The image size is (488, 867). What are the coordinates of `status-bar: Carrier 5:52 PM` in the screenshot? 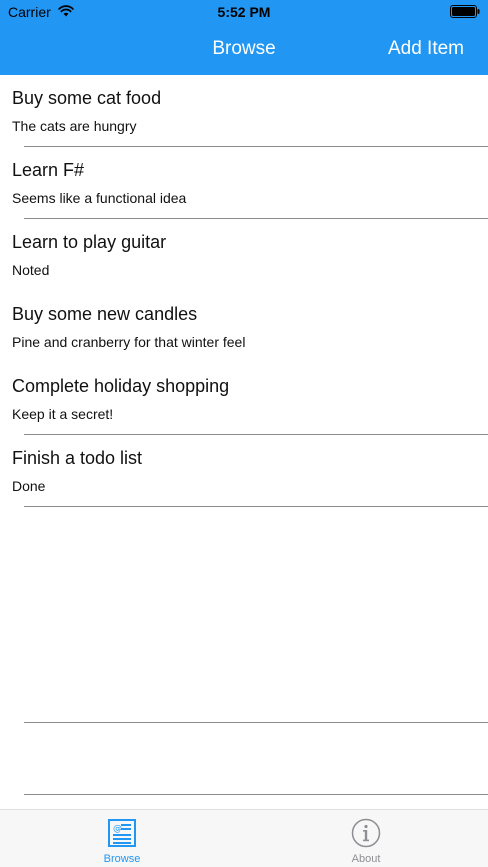 It's located at (244, 12).